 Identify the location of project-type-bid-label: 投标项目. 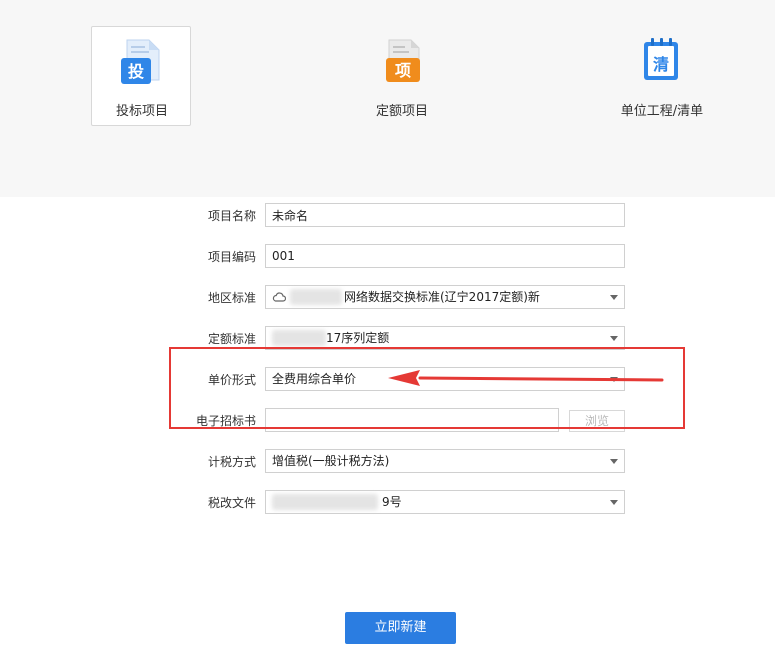
(141, 111).